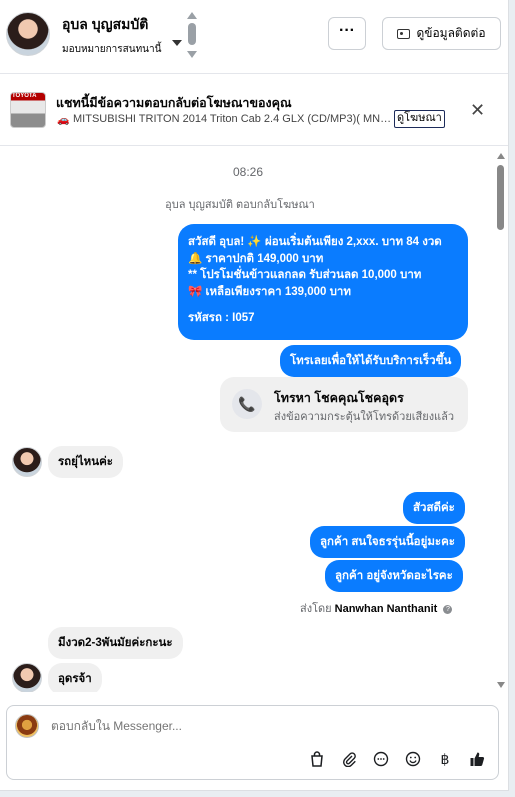 The width and height of the screenshot is (515, 797). What do you see at coordinates (105, 24) in the screenshot?
I see `contact-name: อุบล บุญสมบัติ` at bounding box center [105, 24].